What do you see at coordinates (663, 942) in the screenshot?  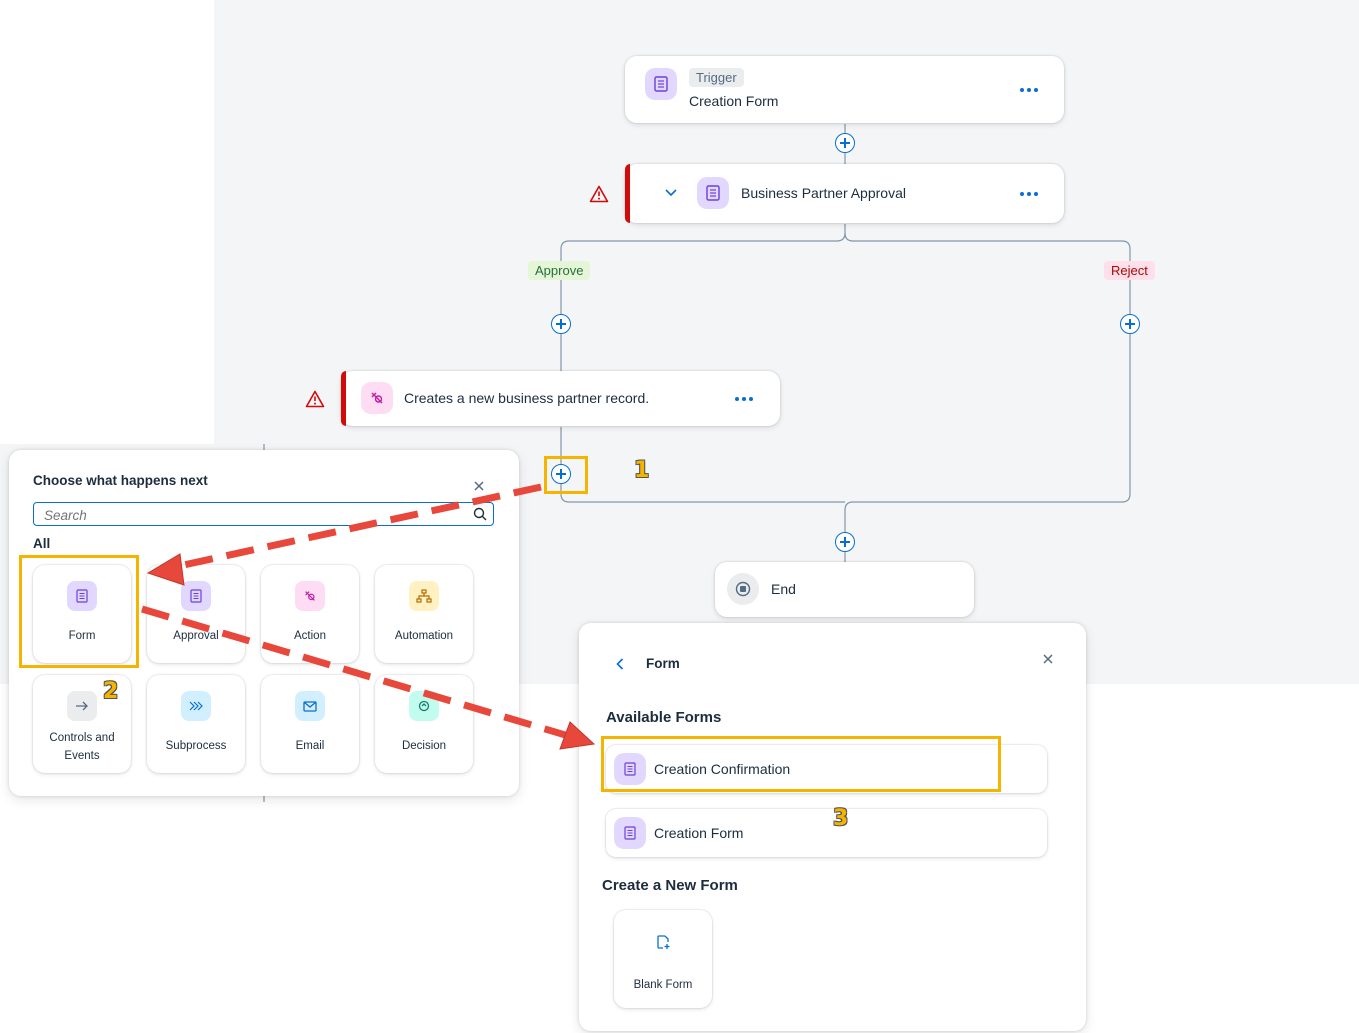 I see `new-document-icon` at bounding box center [663, 942].